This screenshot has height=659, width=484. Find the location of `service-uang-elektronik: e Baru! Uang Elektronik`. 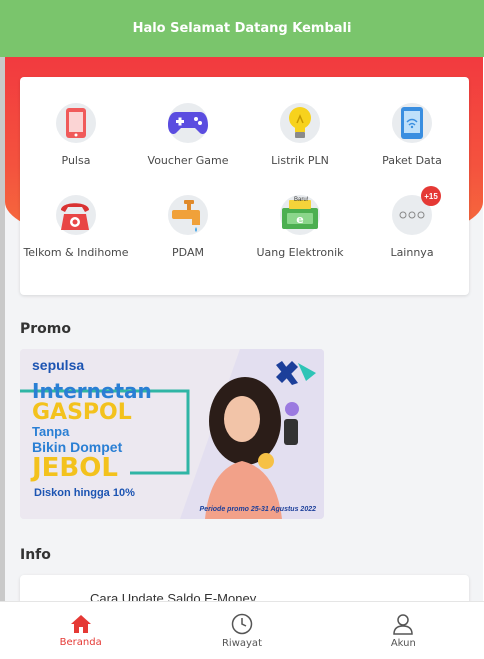

service-uang-elektronik: e Baru! Uang Elektronik is located at coordinates (300, 227).